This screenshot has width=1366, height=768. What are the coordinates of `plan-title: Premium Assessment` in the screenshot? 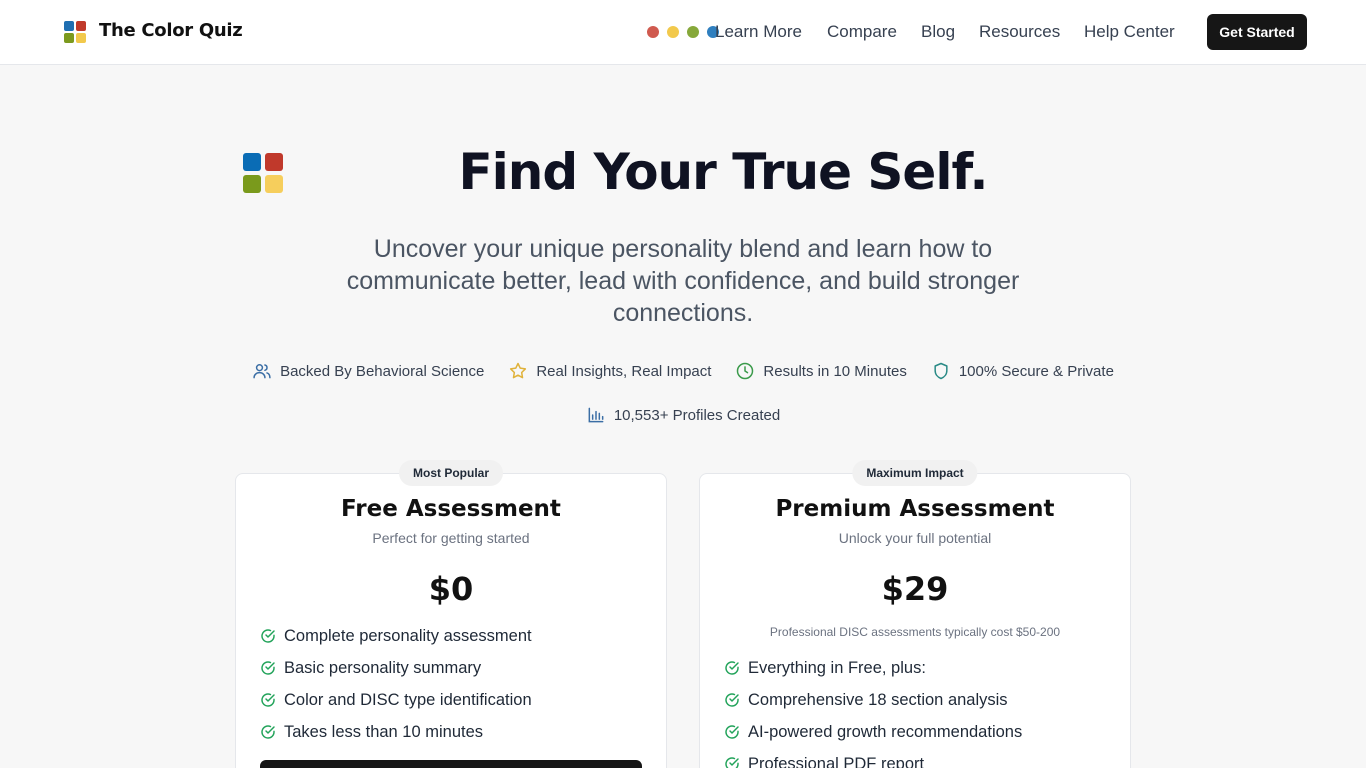 It's located at (915, 509).